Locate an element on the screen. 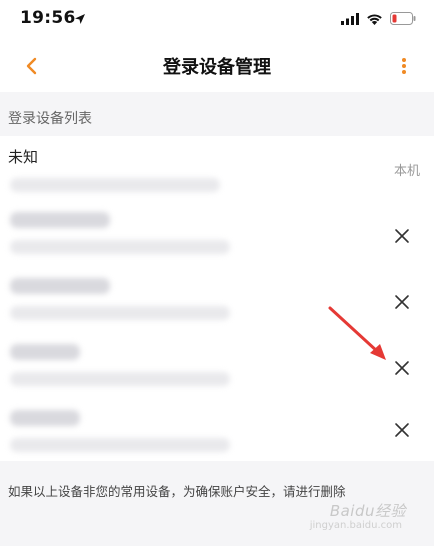 This screenshot has height=546, width=434. more-button is located at coordinates (404, 66).